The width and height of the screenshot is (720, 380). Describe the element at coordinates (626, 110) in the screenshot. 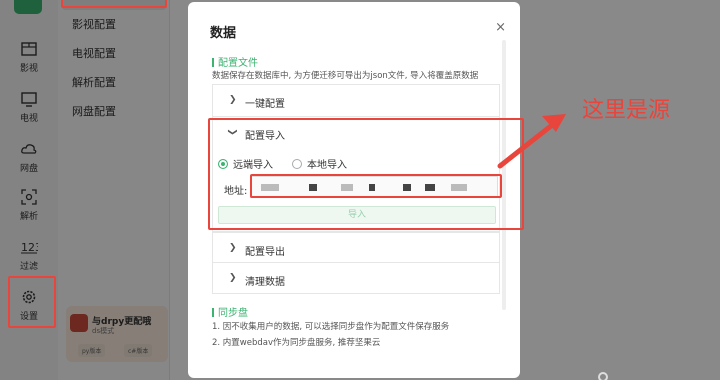

I see `annotation-text: 这里是源` at that location.